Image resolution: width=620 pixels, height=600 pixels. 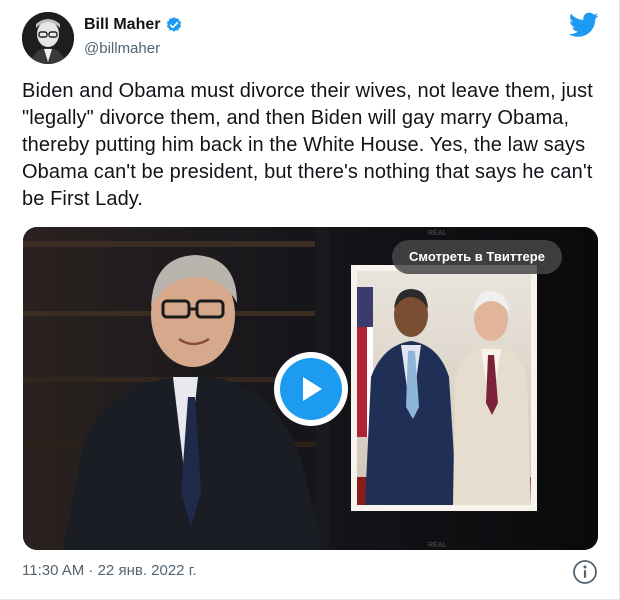 I want to click on play-button, so click(x=311, y=389).